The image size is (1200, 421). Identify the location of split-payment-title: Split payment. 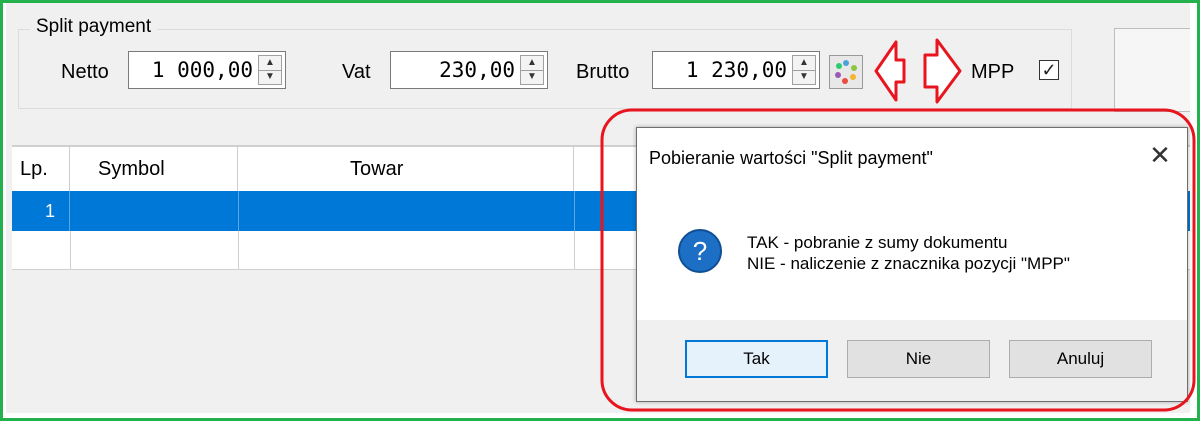
(94, 27).